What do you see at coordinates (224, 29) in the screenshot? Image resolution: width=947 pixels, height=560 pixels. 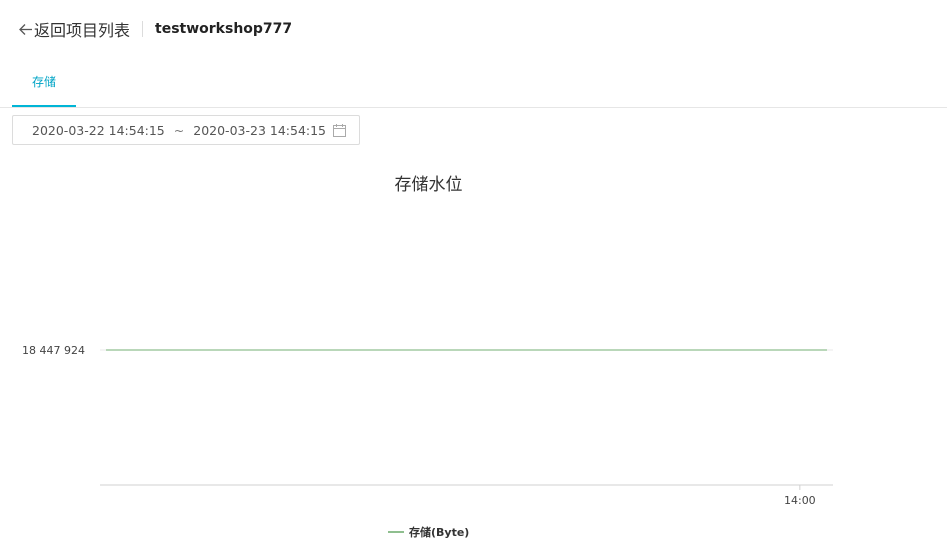 I see `project-name: testworkshop777` at bounding box center [224, 29].